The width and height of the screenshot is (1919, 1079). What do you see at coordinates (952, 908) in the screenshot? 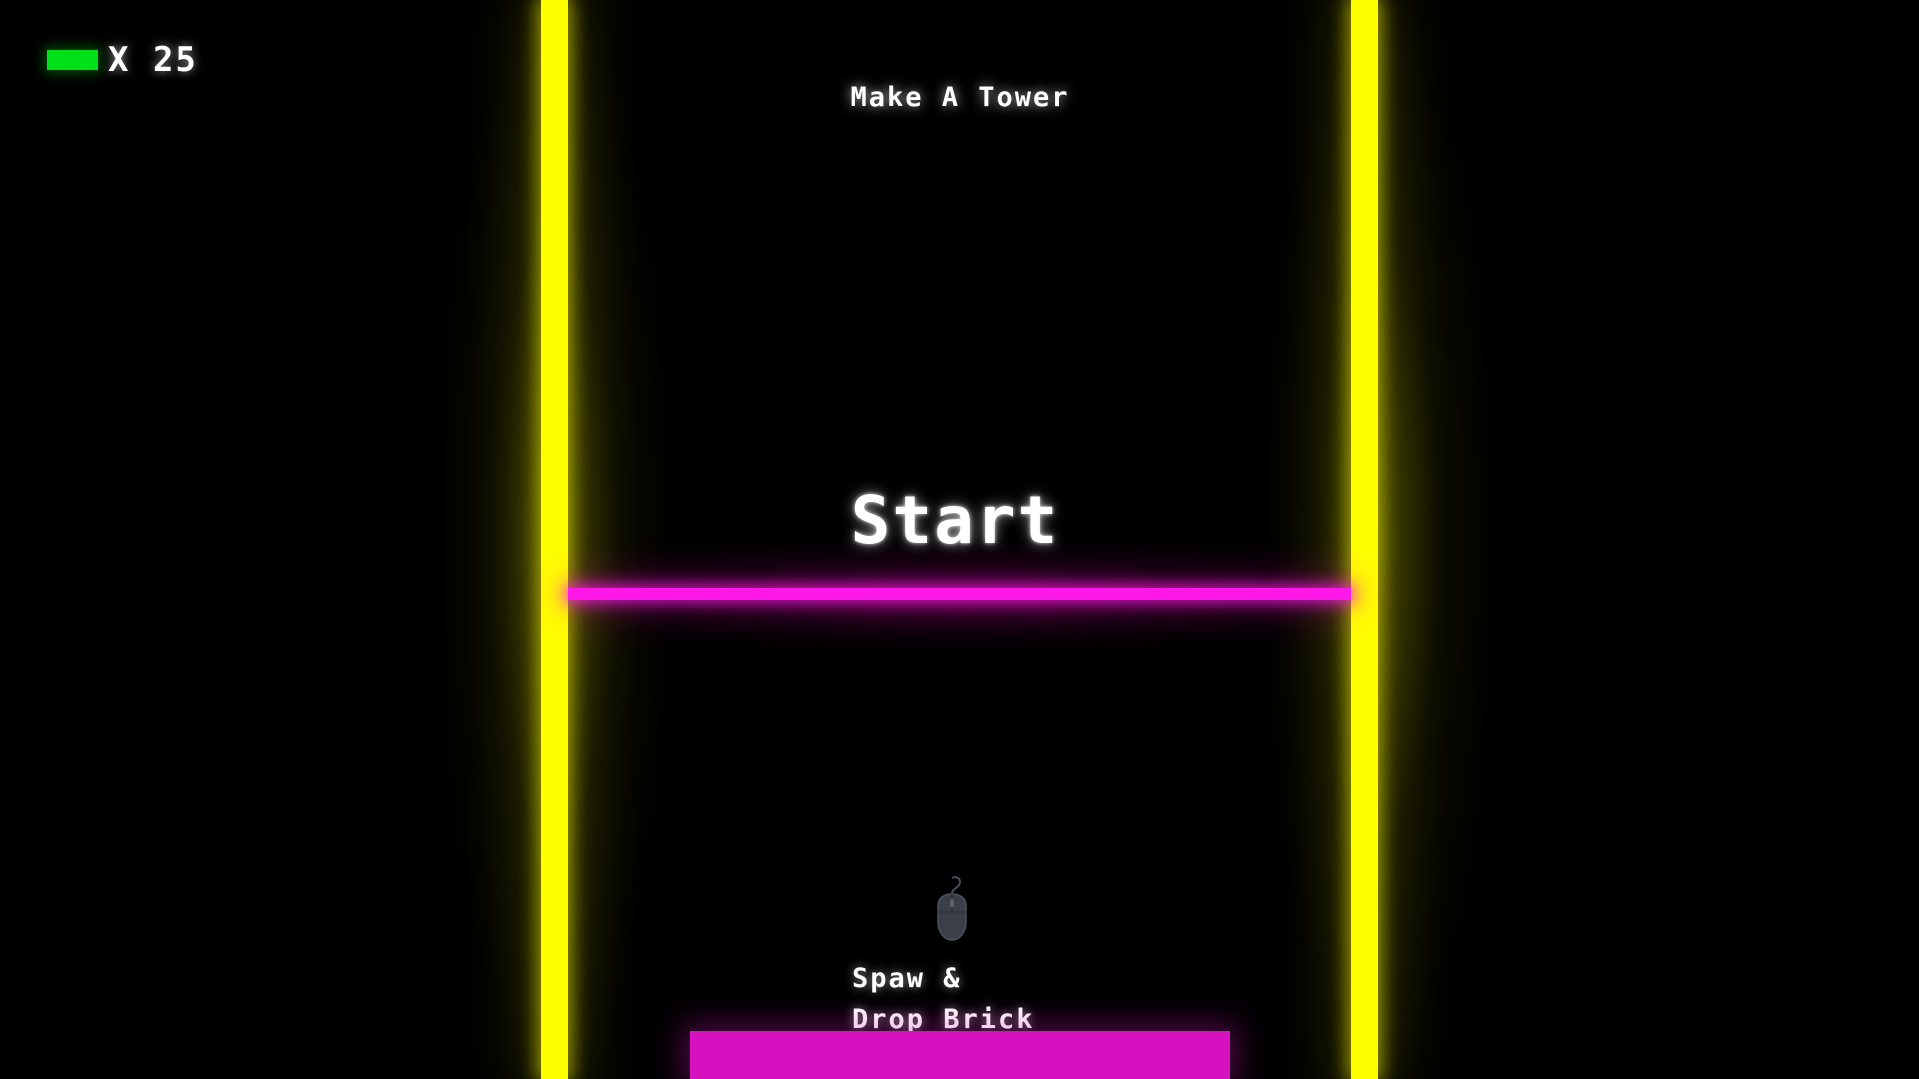
I see `mouse-icon` at bounding box center [952, 908].